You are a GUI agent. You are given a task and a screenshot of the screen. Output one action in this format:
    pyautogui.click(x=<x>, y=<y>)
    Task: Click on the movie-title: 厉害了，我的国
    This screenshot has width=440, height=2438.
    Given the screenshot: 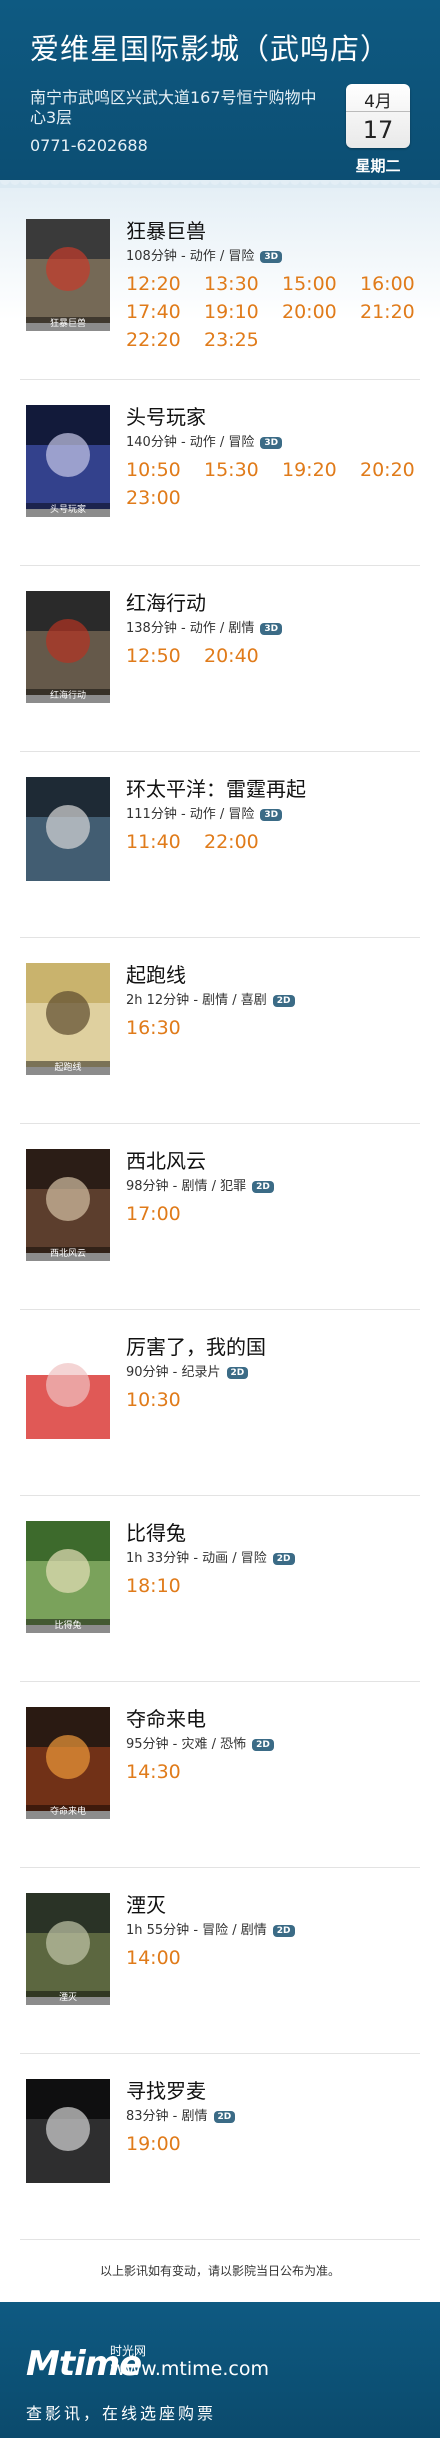 What is the action you would take?
    pyautogui.click(x=276, y=1347)
    